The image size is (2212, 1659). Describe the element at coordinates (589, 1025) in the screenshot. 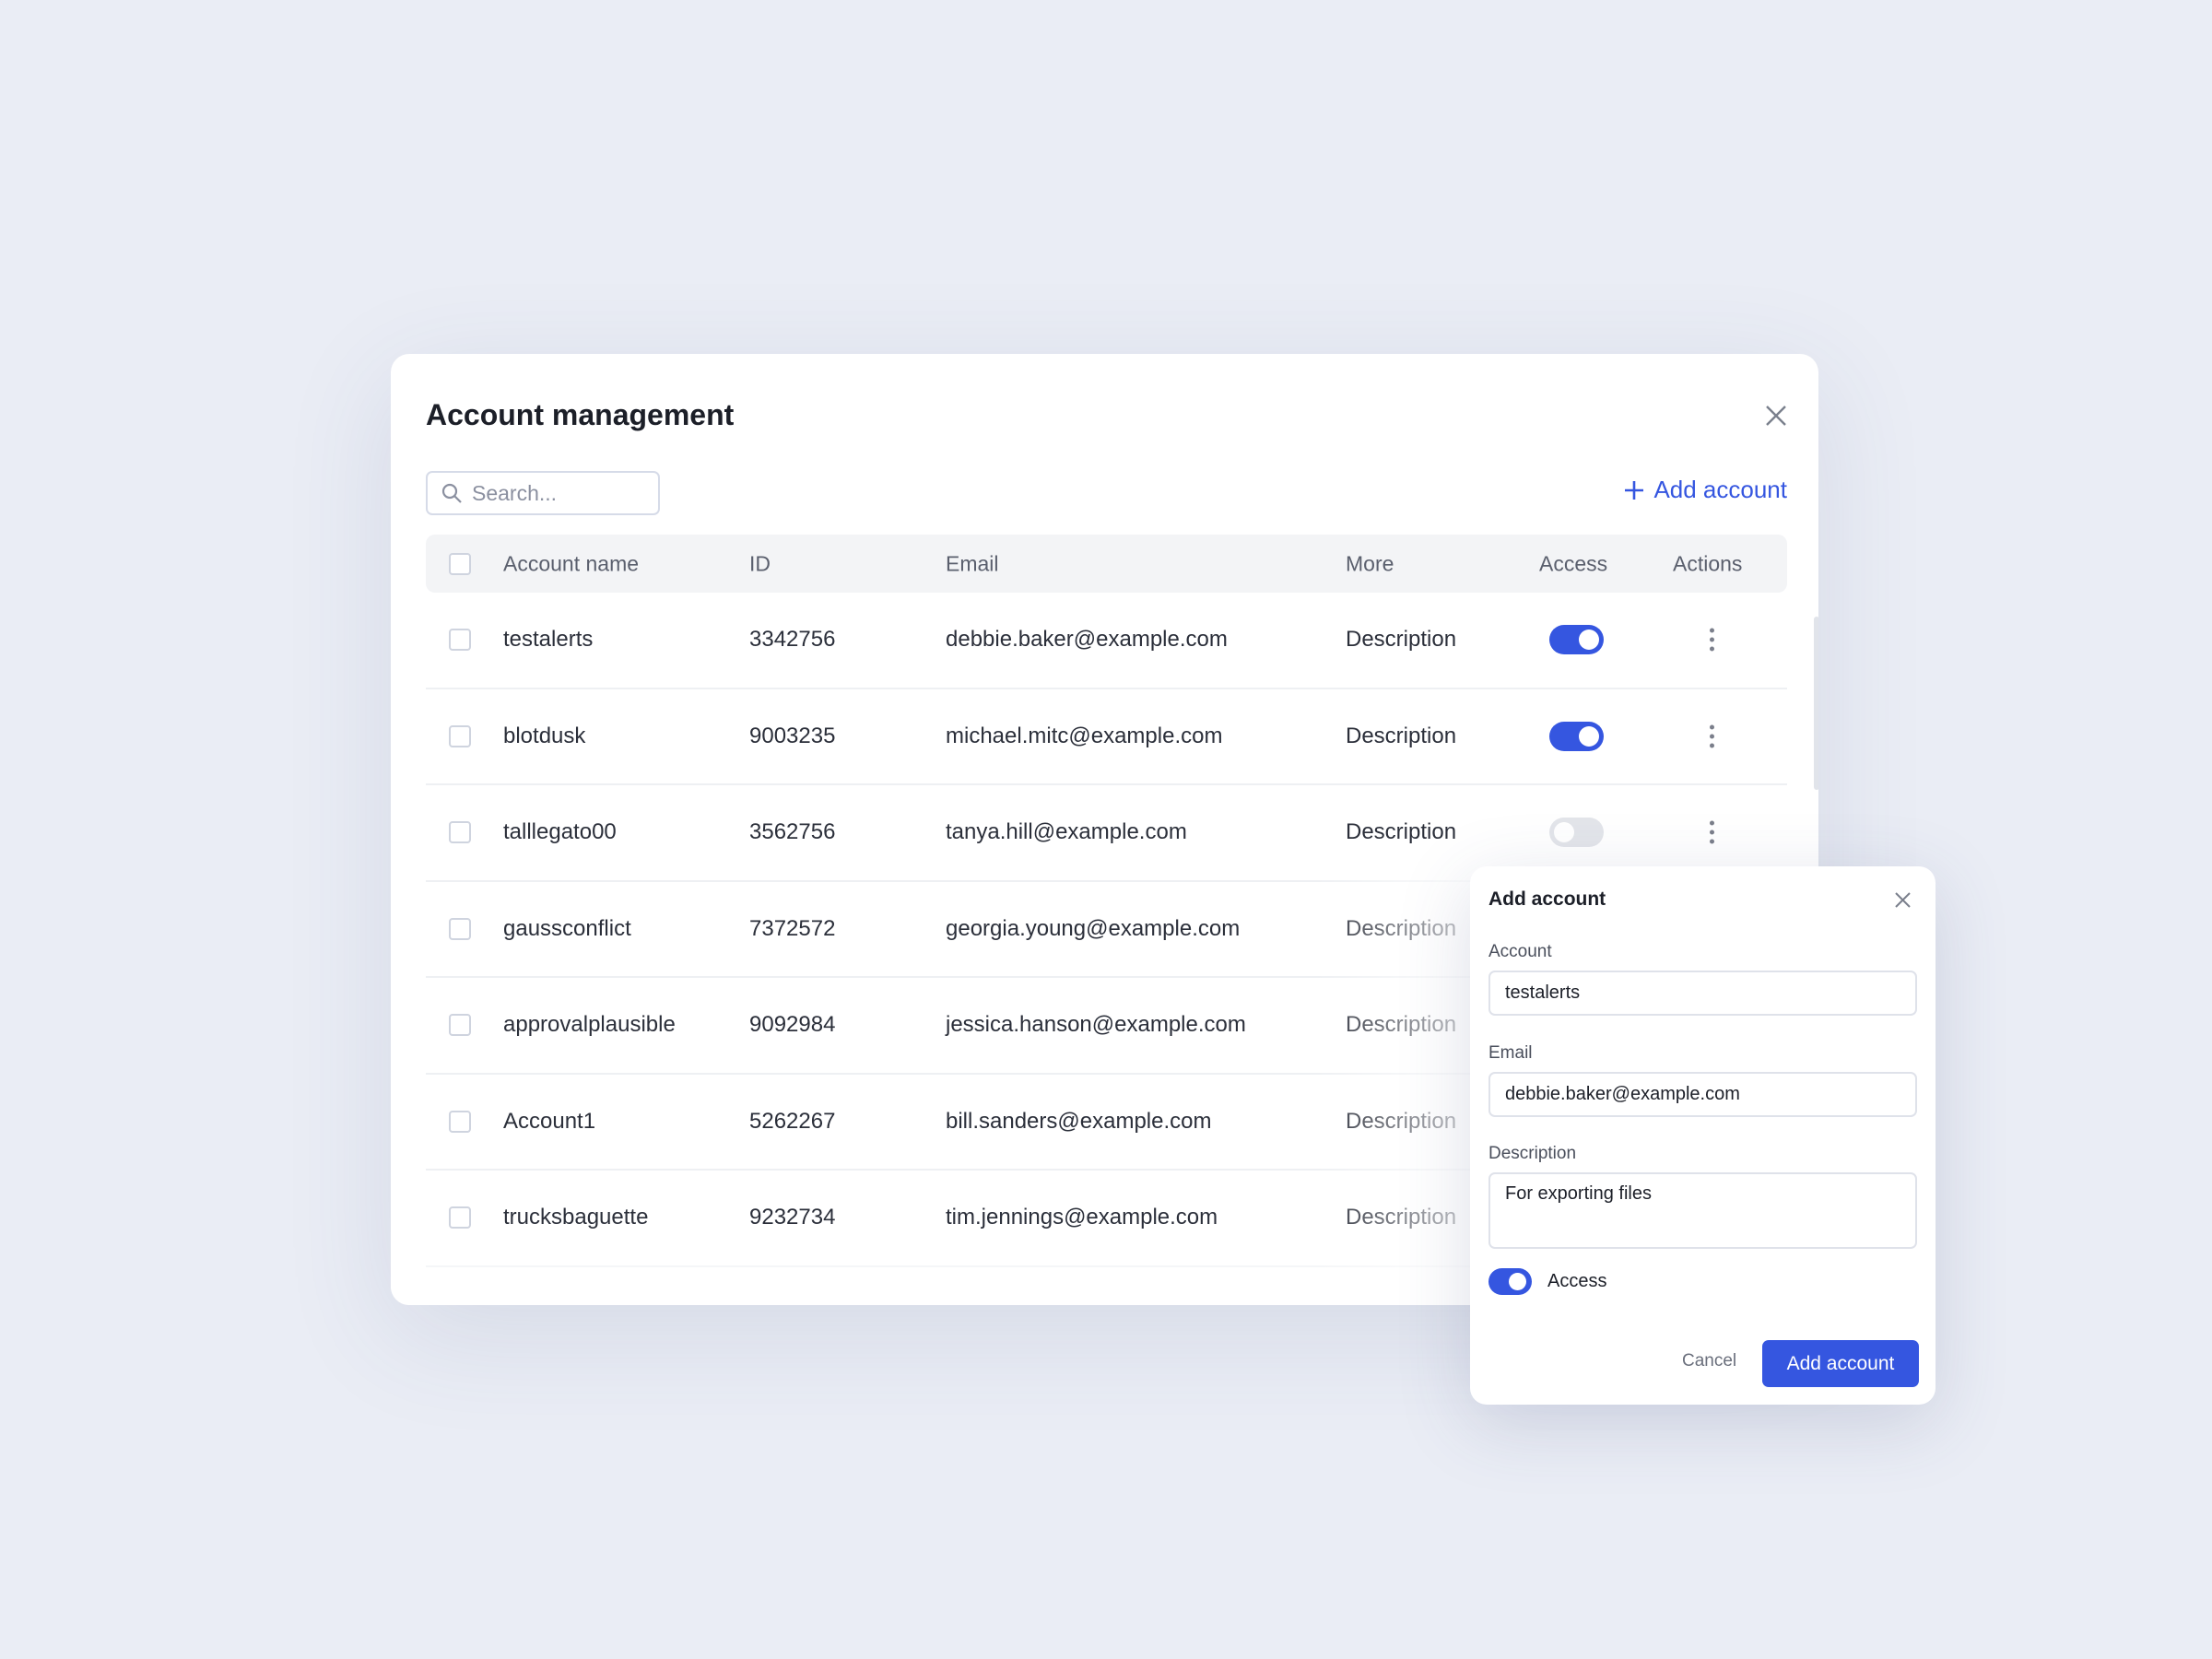

I see `account-name: approvalplausible` at that location.